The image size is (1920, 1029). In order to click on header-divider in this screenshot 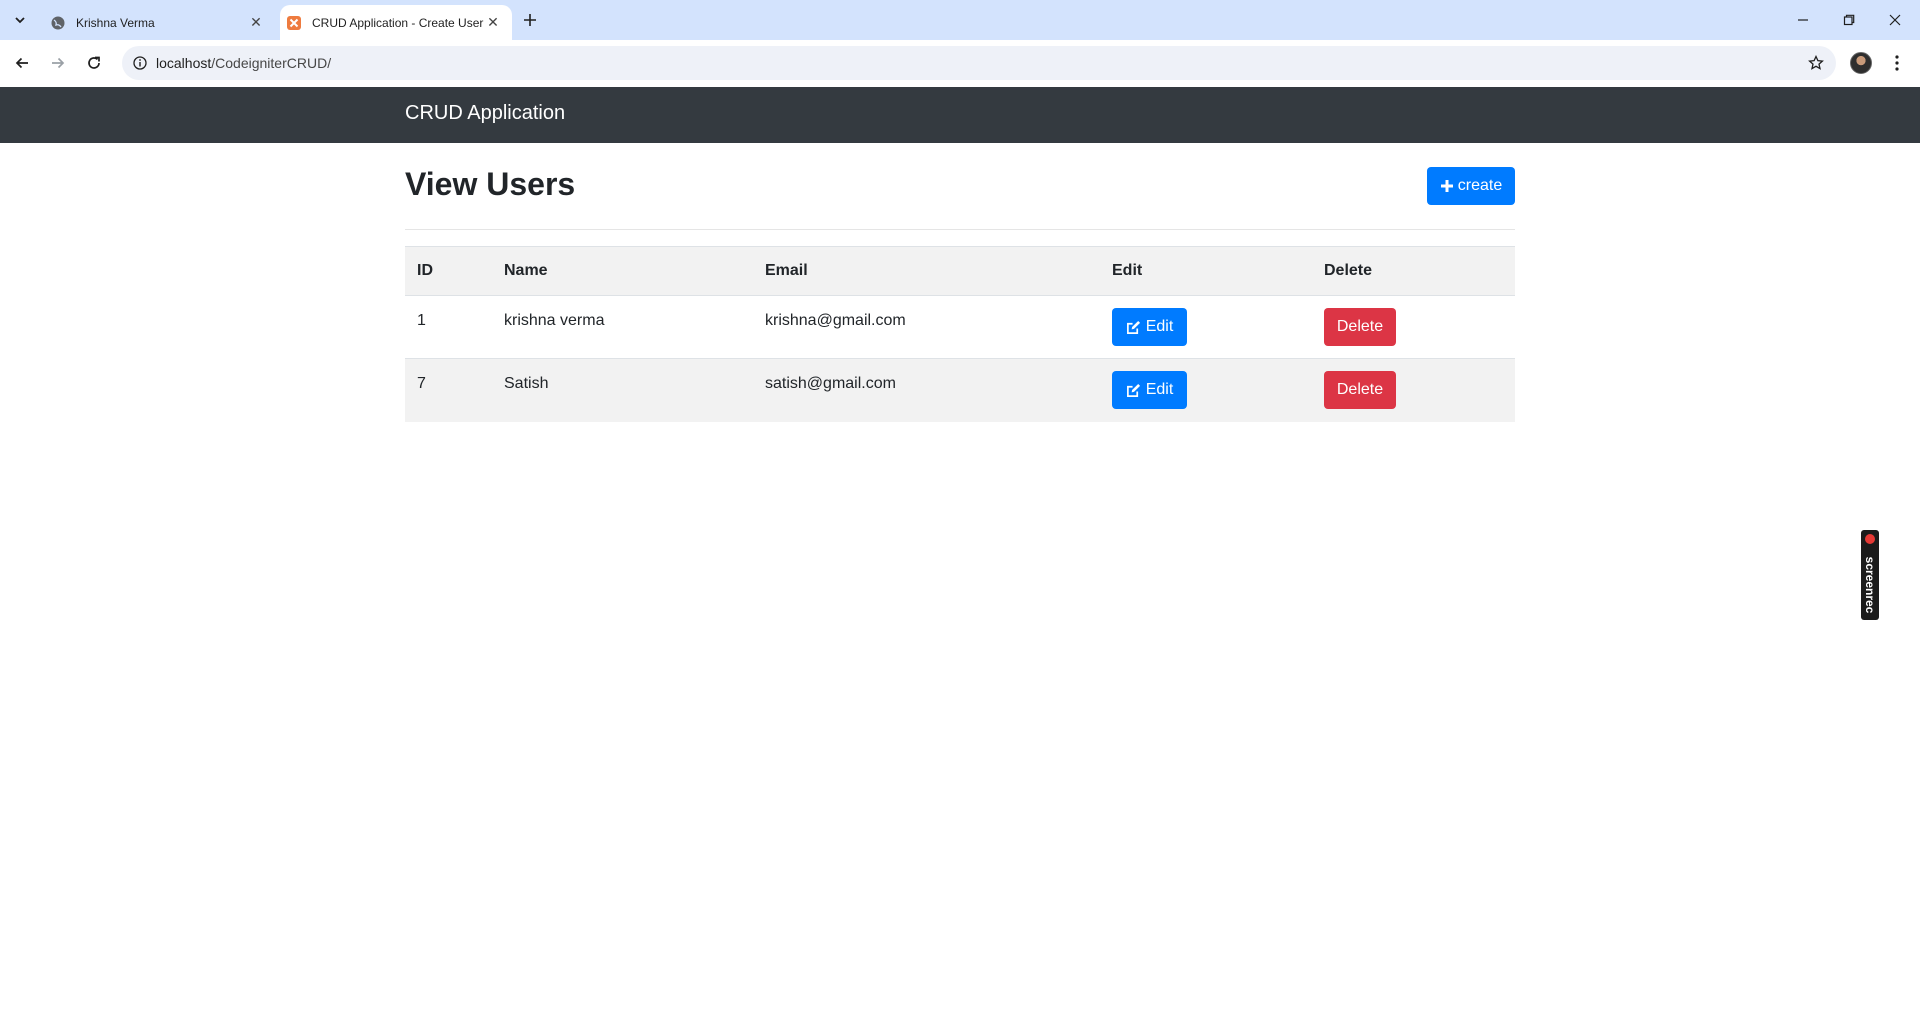, I will do `click(960, 229)`.